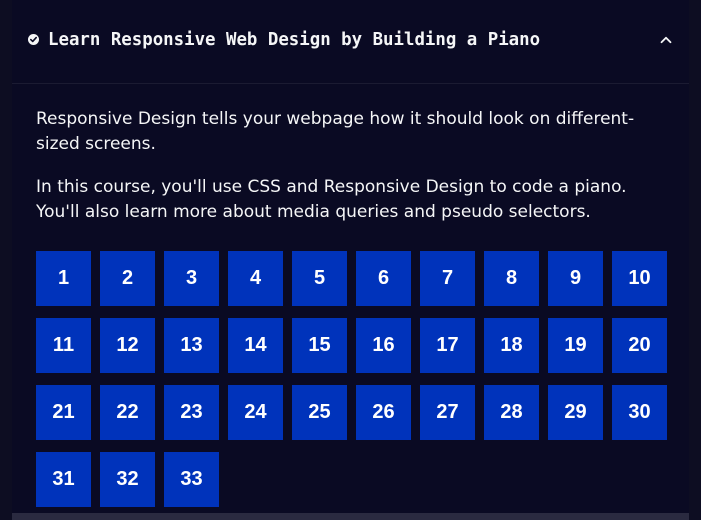 The height and width of the screenshot is (520, 701). I want to click on step-button: 14, so click(255, 345).